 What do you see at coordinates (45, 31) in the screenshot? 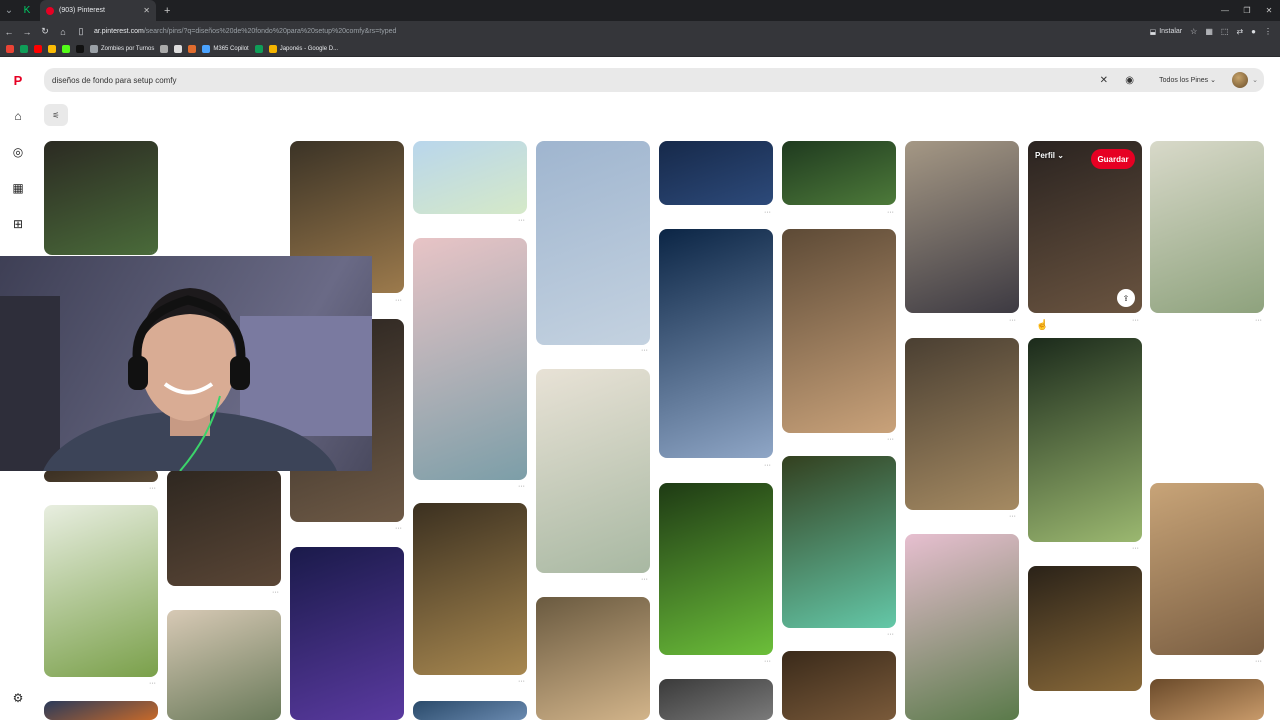
I see `reload-icon: ↻` at bounding box center [45, 31].